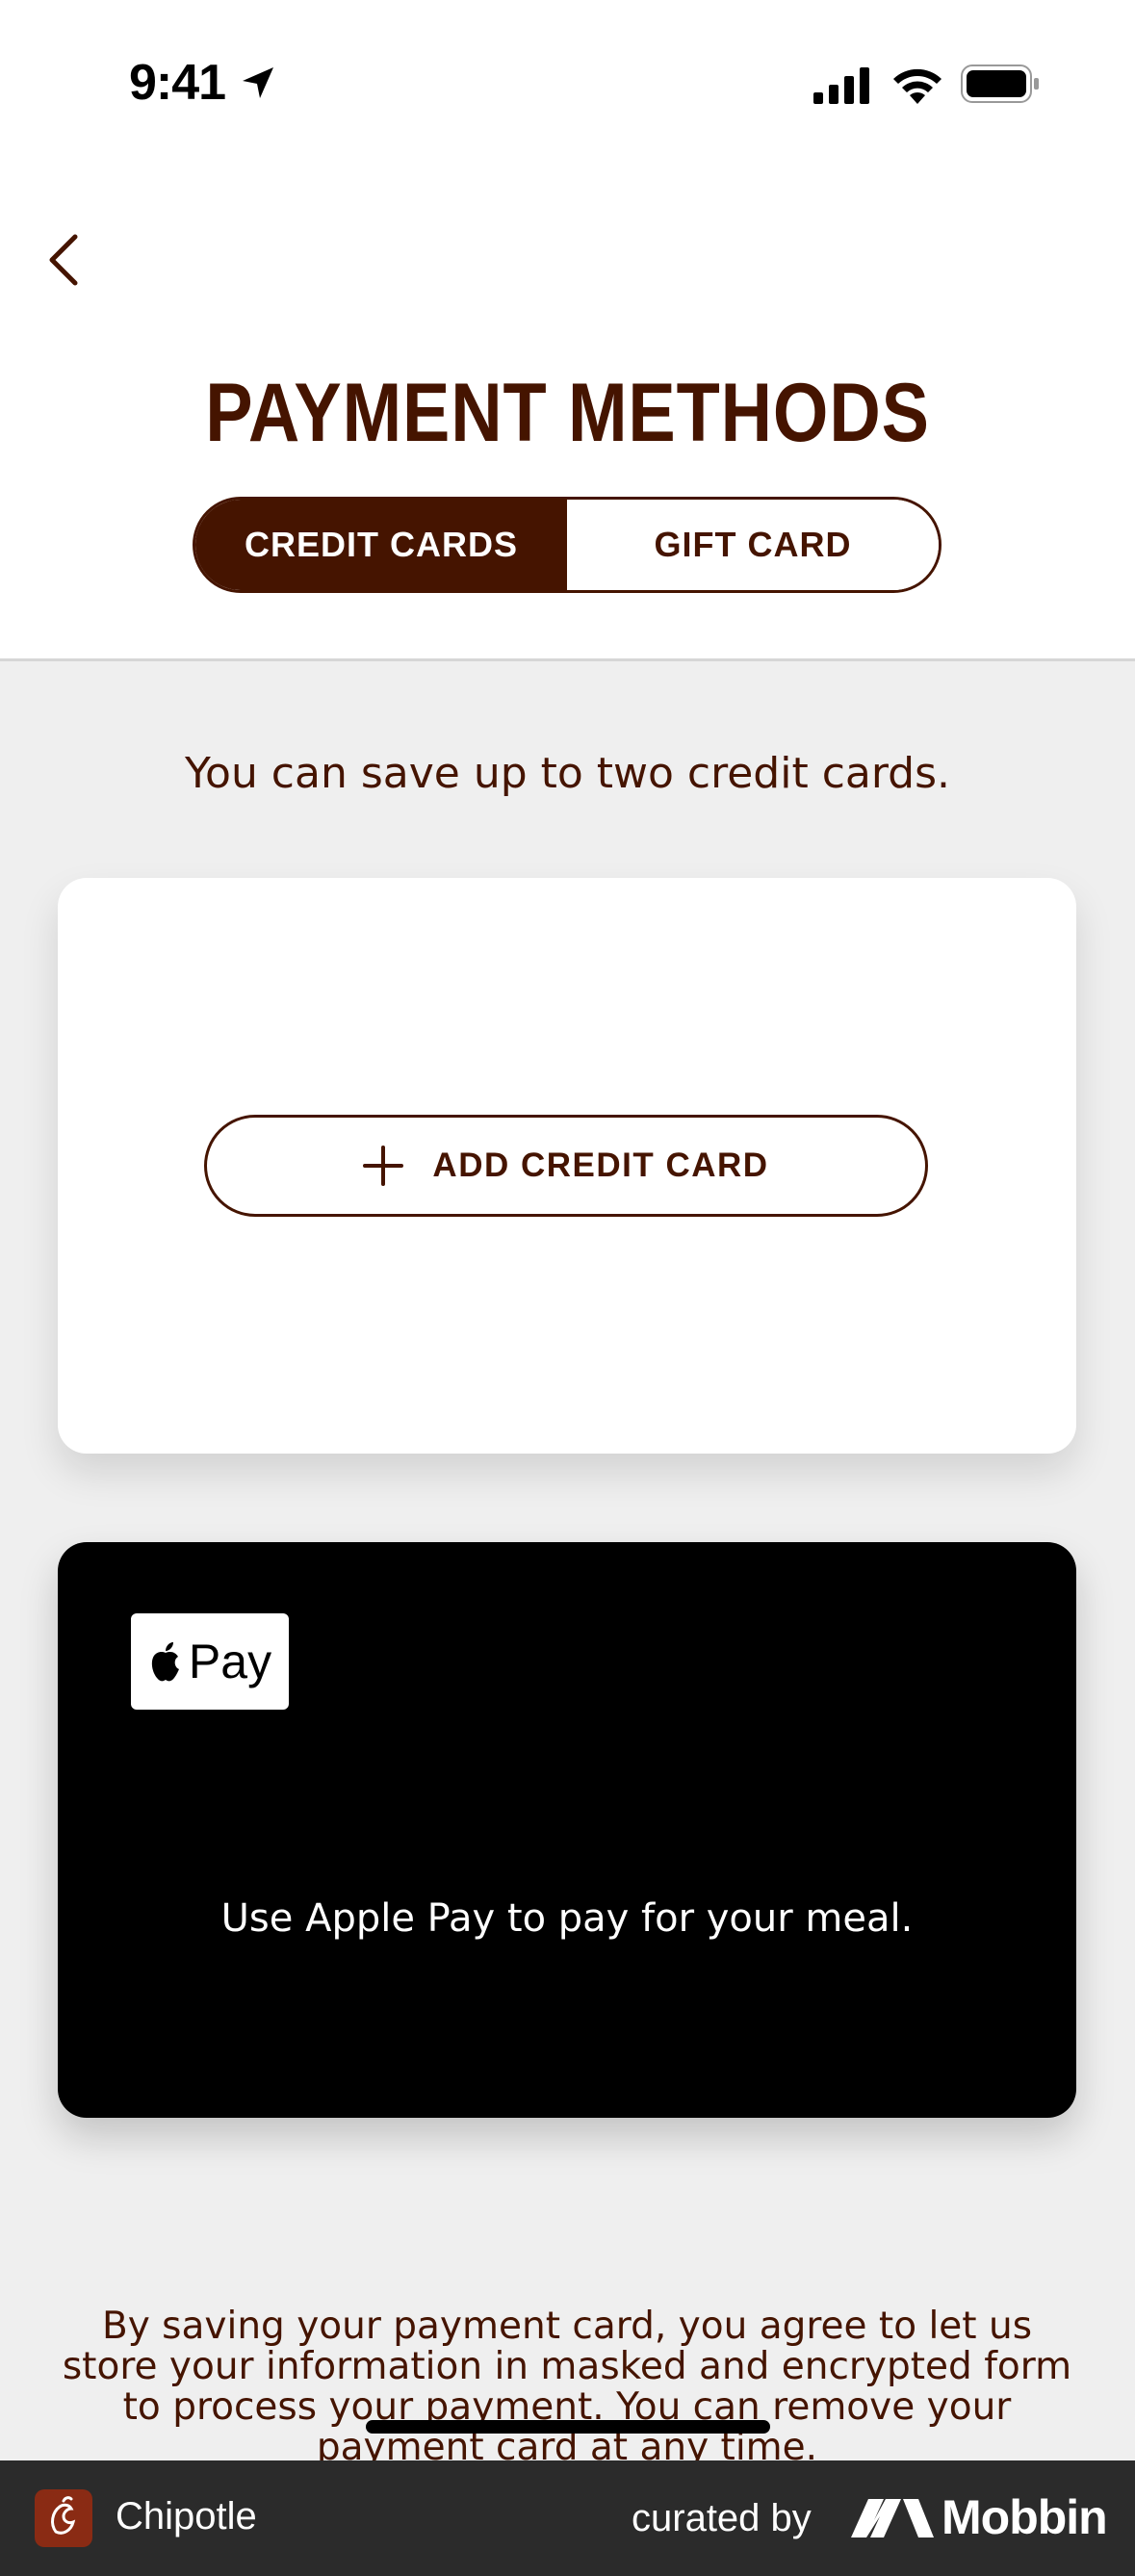 The width and height of the screenshot is (1135, 2576). Describe the element at coordinates (63, 2518) in the screenshot. I see `chipotle-logo-icon` at that location.